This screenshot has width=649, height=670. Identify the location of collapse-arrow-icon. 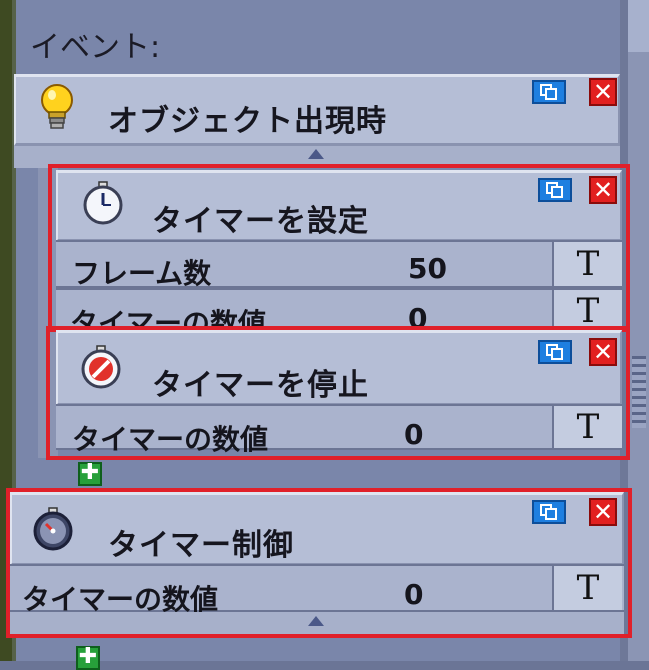
(316, 154).